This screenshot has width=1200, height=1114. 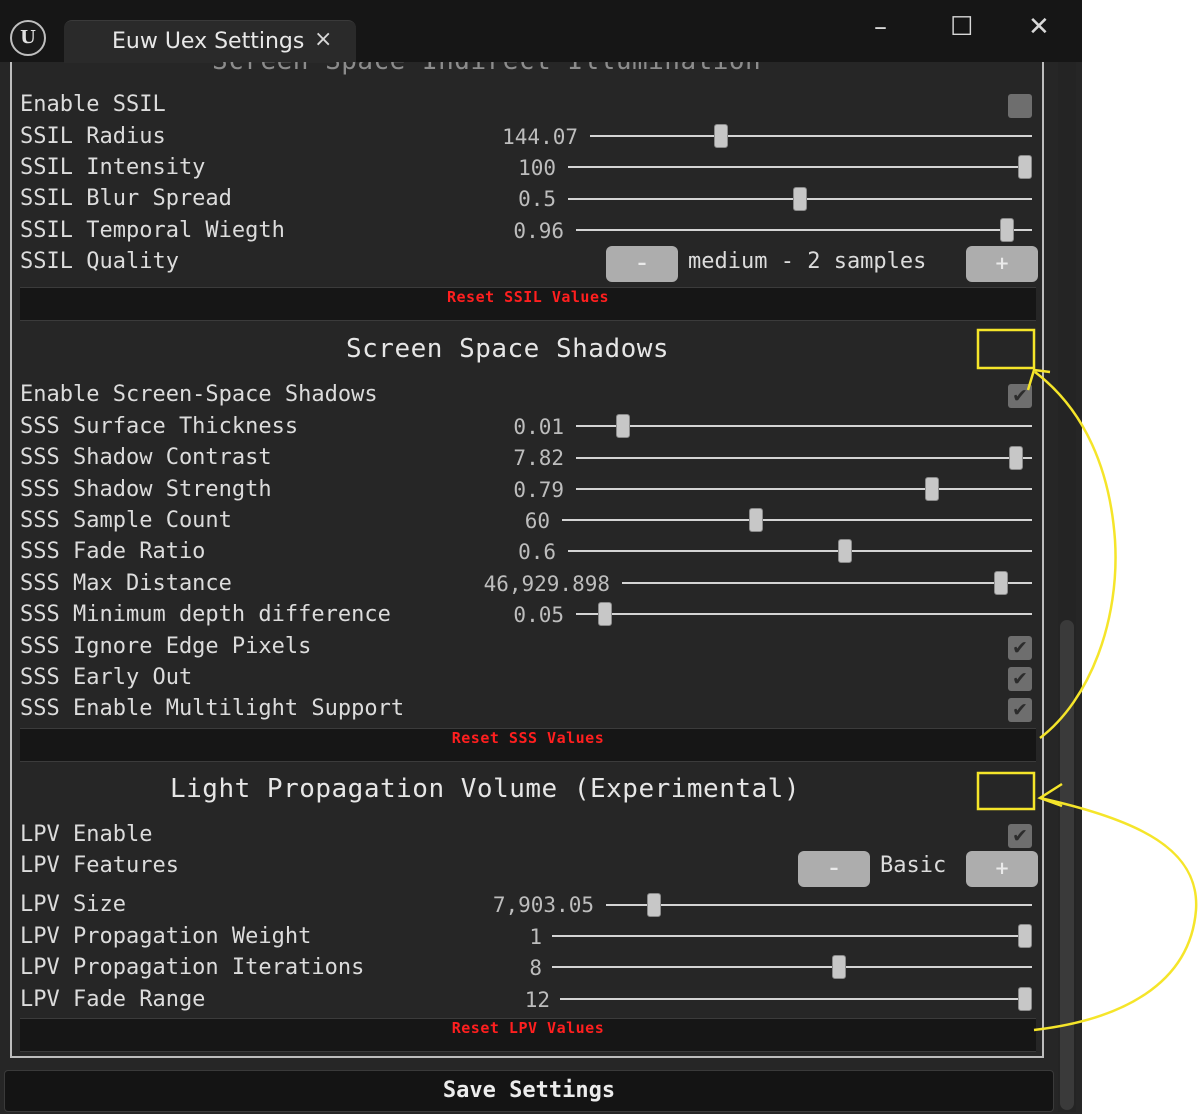 I want to click on annotation-arrow-lpv, so click(x=1115, y=914).